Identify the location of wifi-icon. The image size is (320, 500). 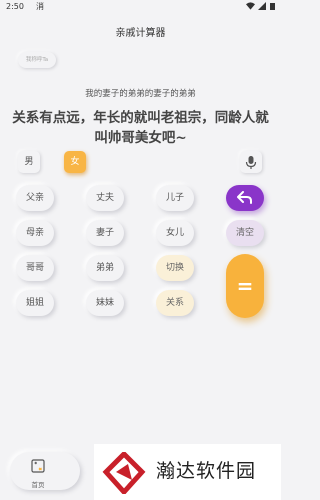
(250, 6).